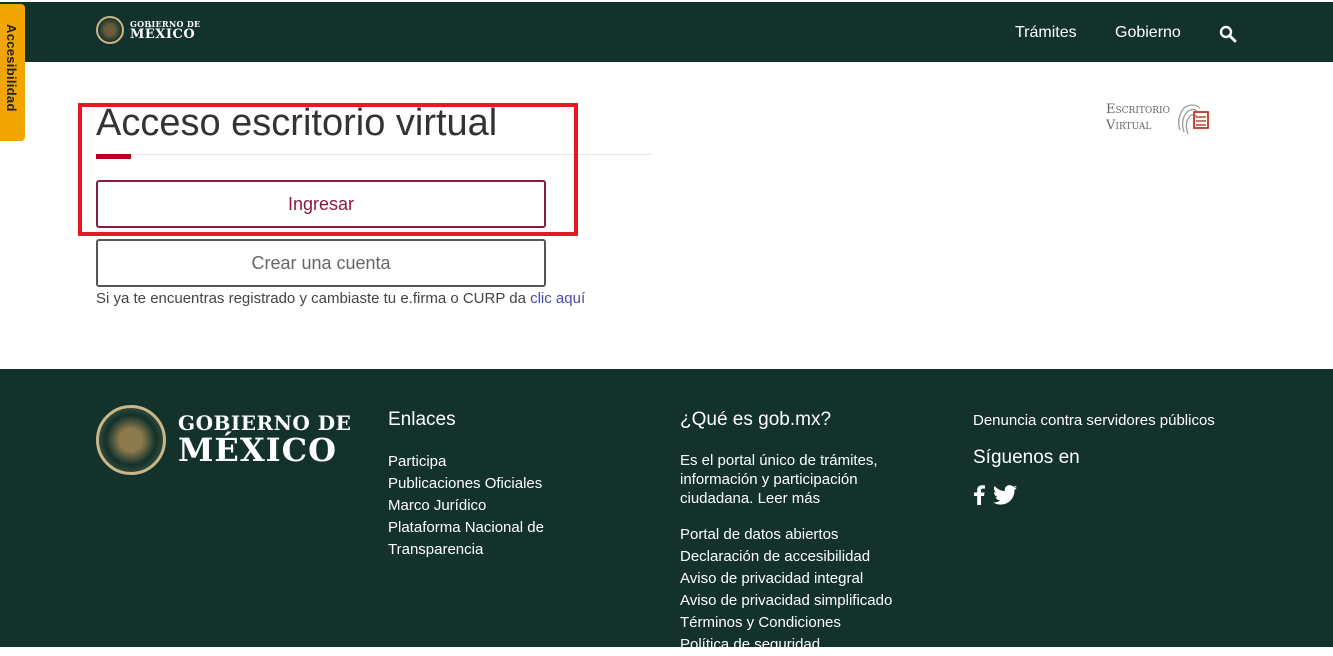  What do you see at coordinates (1123, 420) in the screenshot?
I see `report-link: Denuncia contra servidores públicos` at bounding box center [1123, 420].